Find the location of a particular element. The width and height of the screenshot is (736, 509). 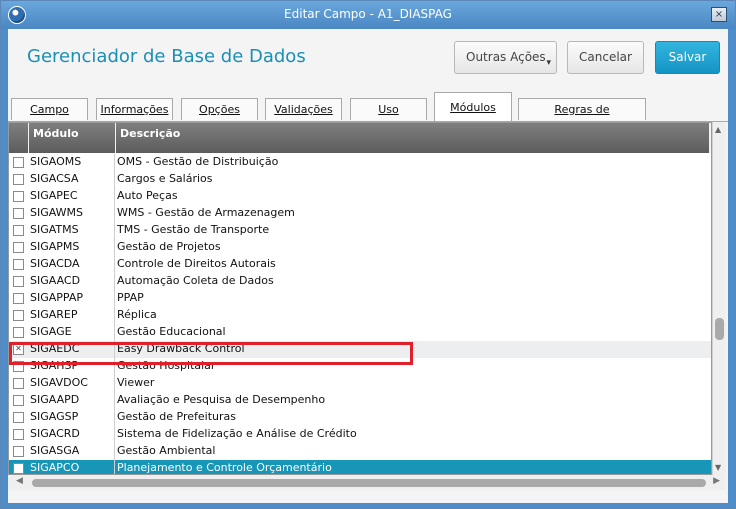

table-row: SIGAVDOC Viewer is located at coordinates (360, 383).